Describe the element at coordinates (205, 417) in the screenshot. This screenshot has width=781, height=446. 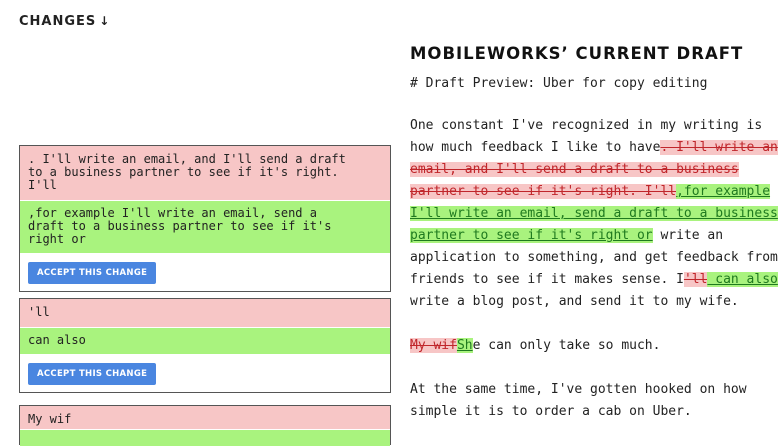
I see `change-original-text: My wif` at that location.